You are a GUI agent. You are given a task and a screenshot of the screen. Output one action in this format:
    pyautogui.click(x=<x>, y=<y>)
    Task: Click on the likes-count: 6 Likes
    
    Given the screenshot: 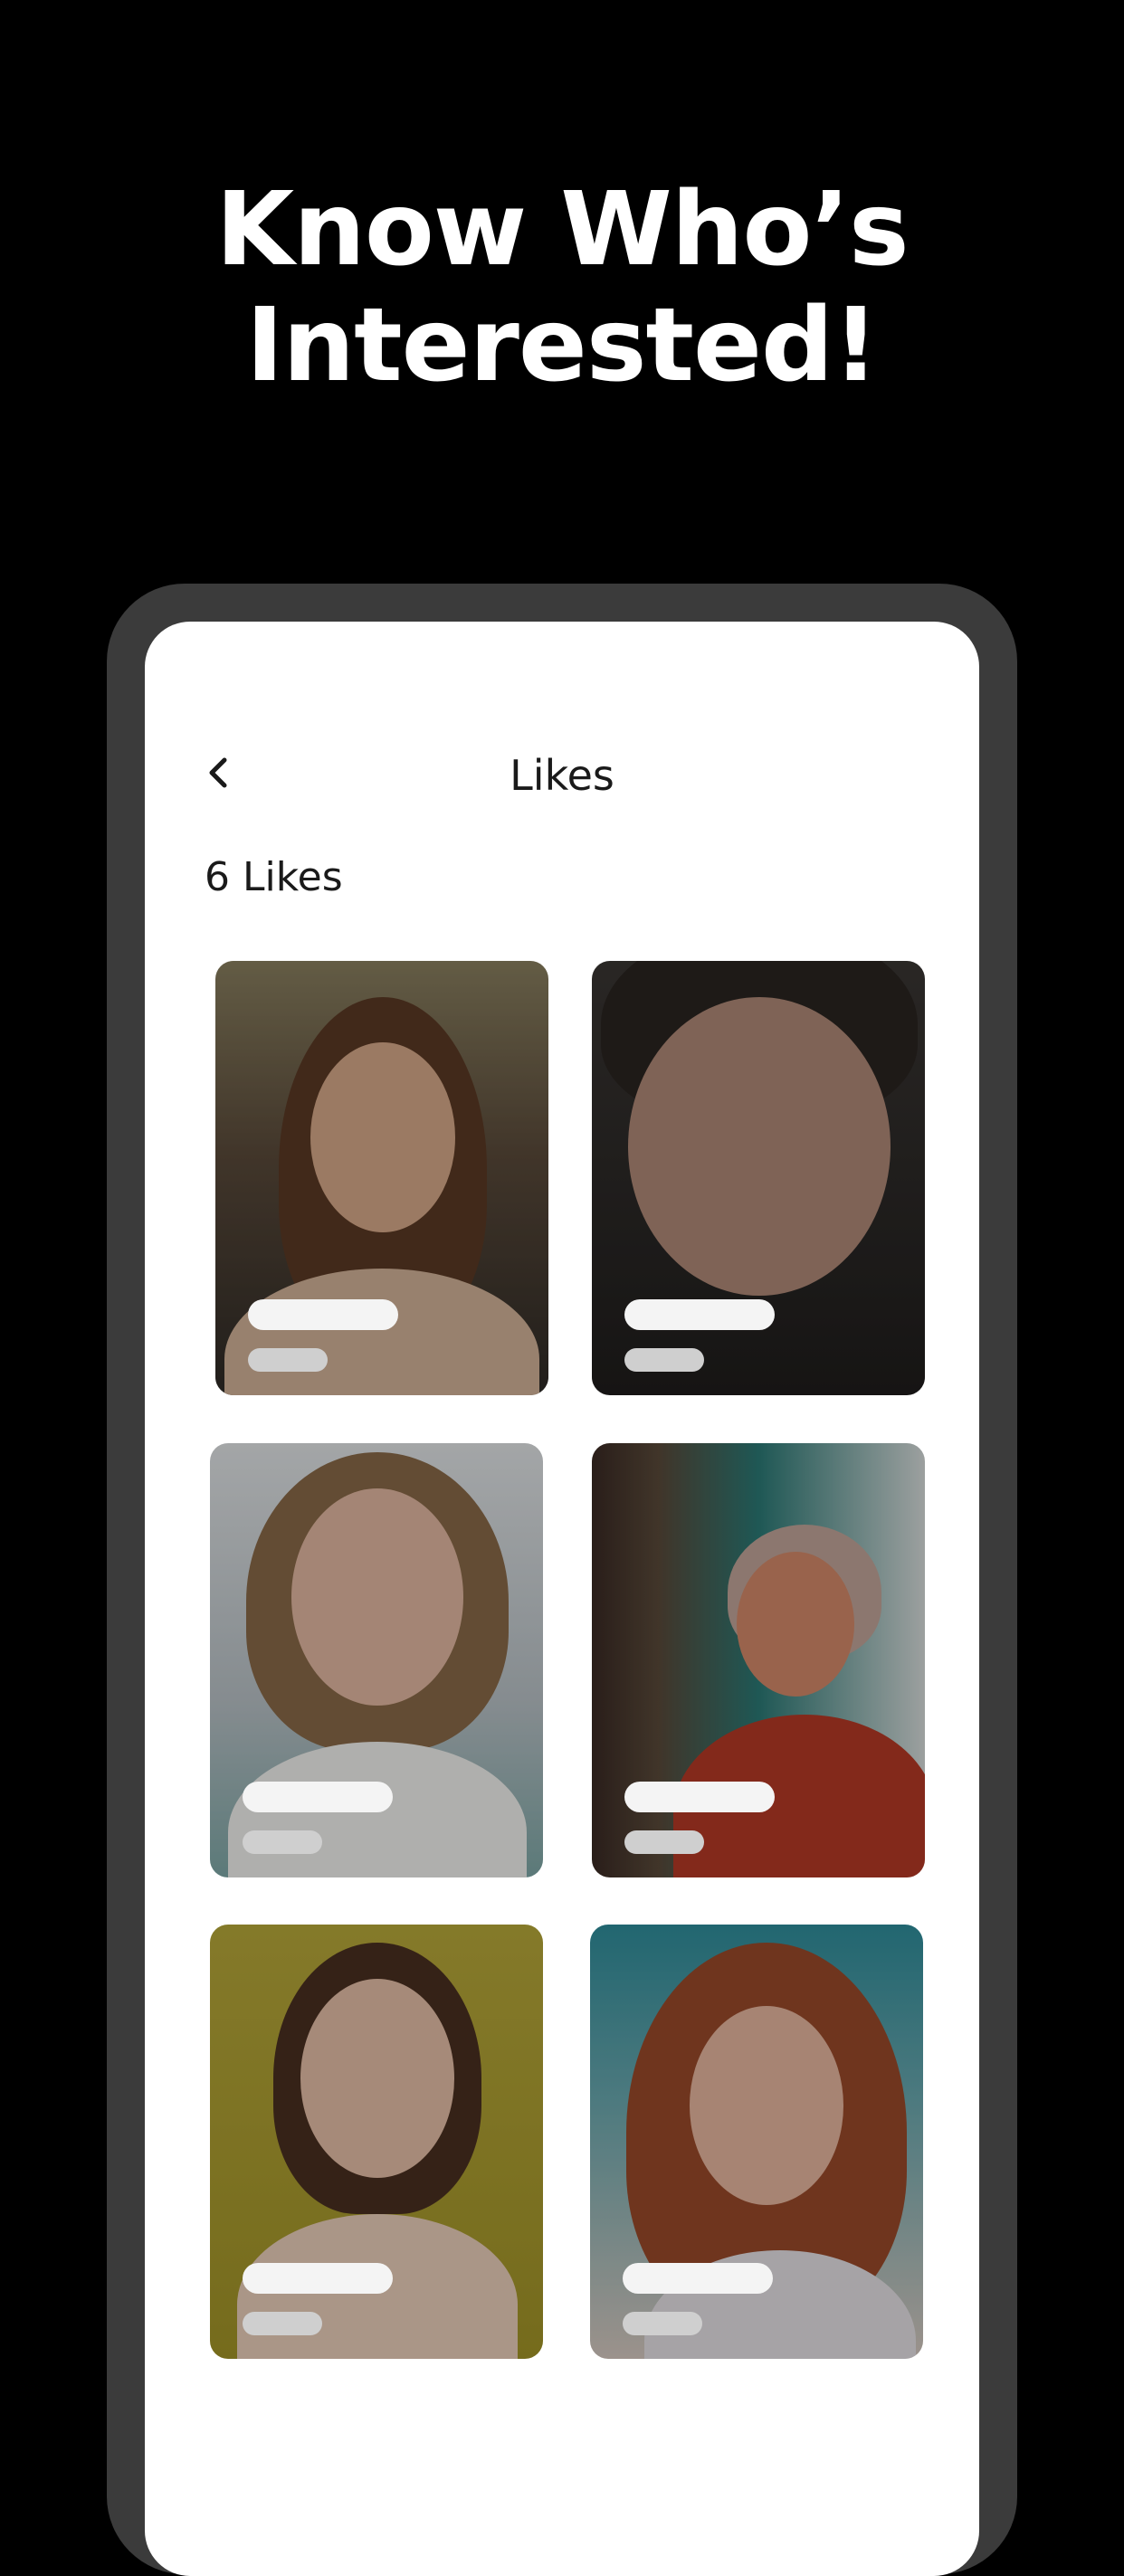 What is the action you would take?
    pyautogui.click(x=274, y=877)
    